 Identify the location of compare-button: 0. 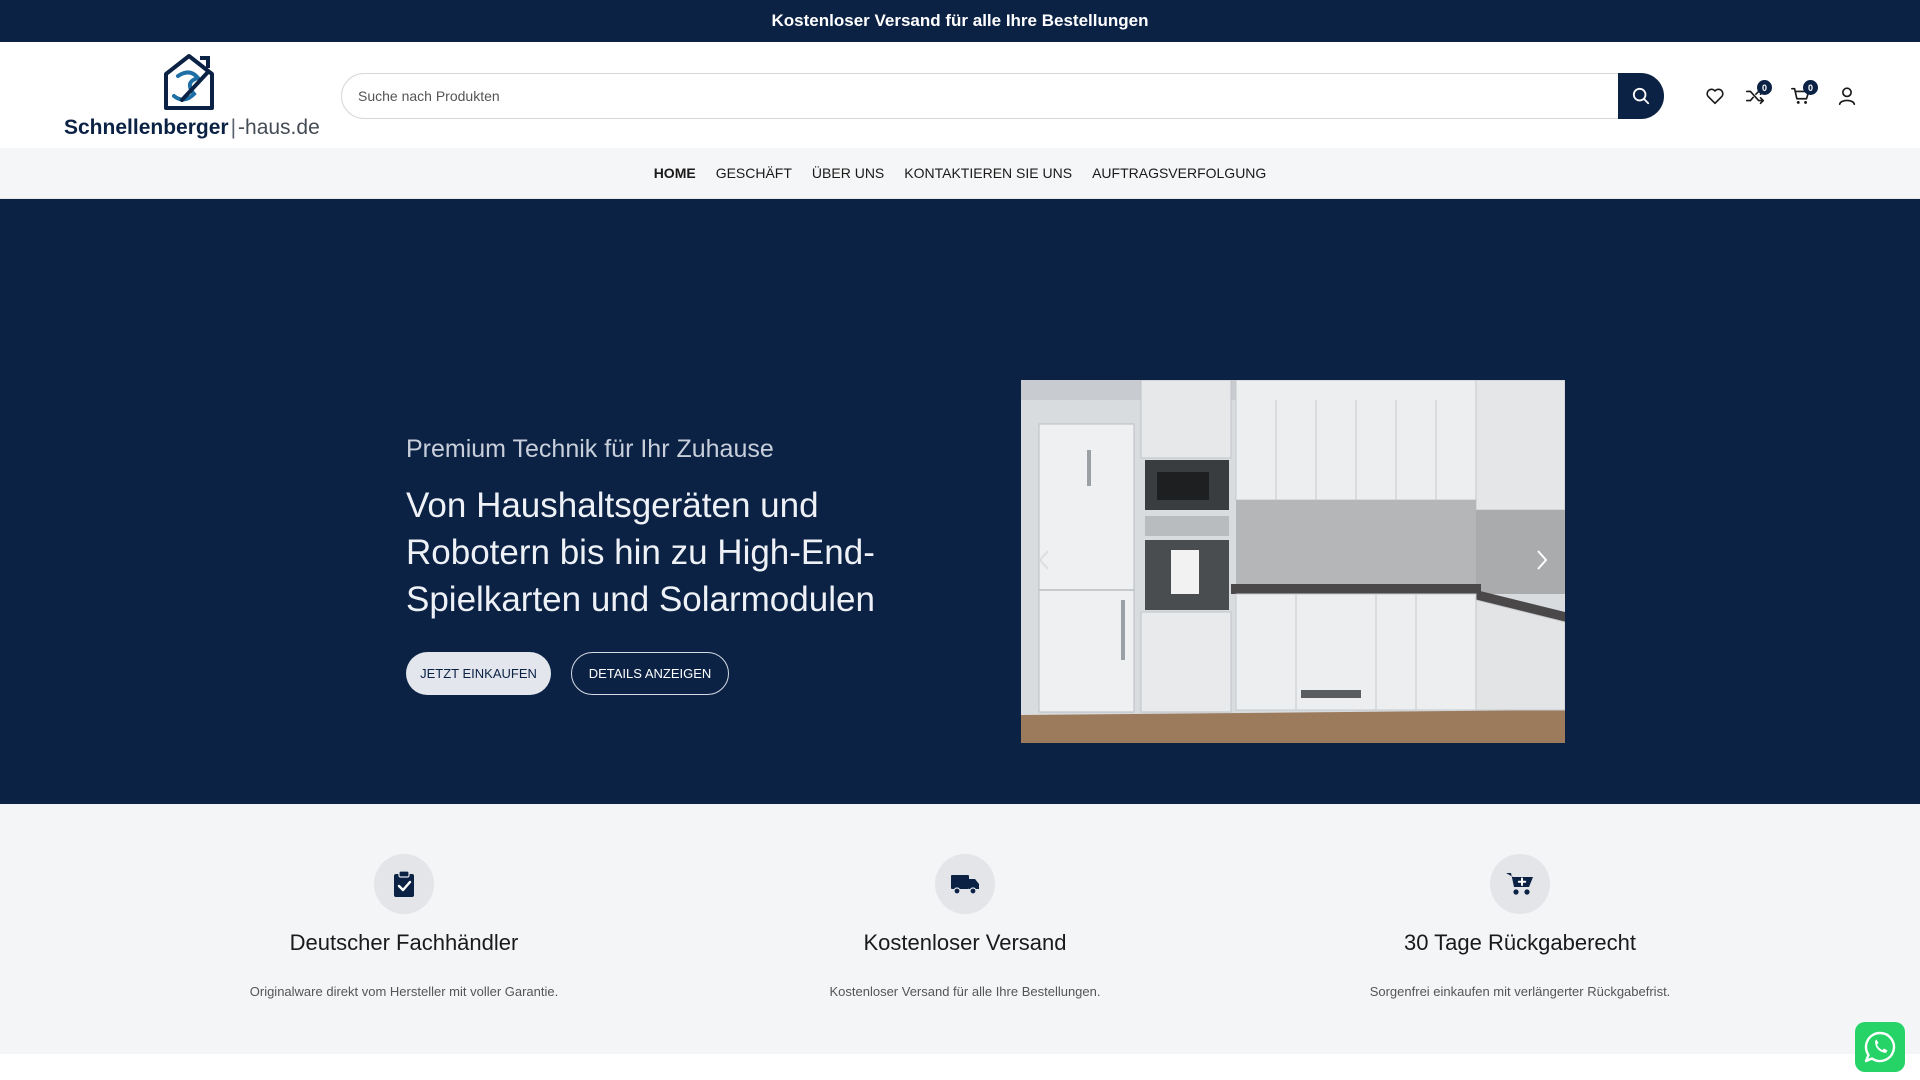
(1756, 96).